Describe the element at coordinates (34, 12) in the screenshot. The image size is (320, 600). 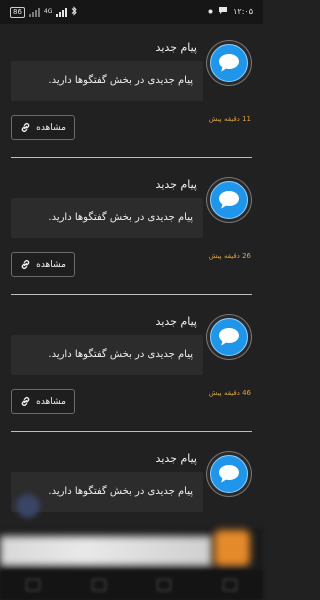
I see `wifi-signal-icon` at that location.